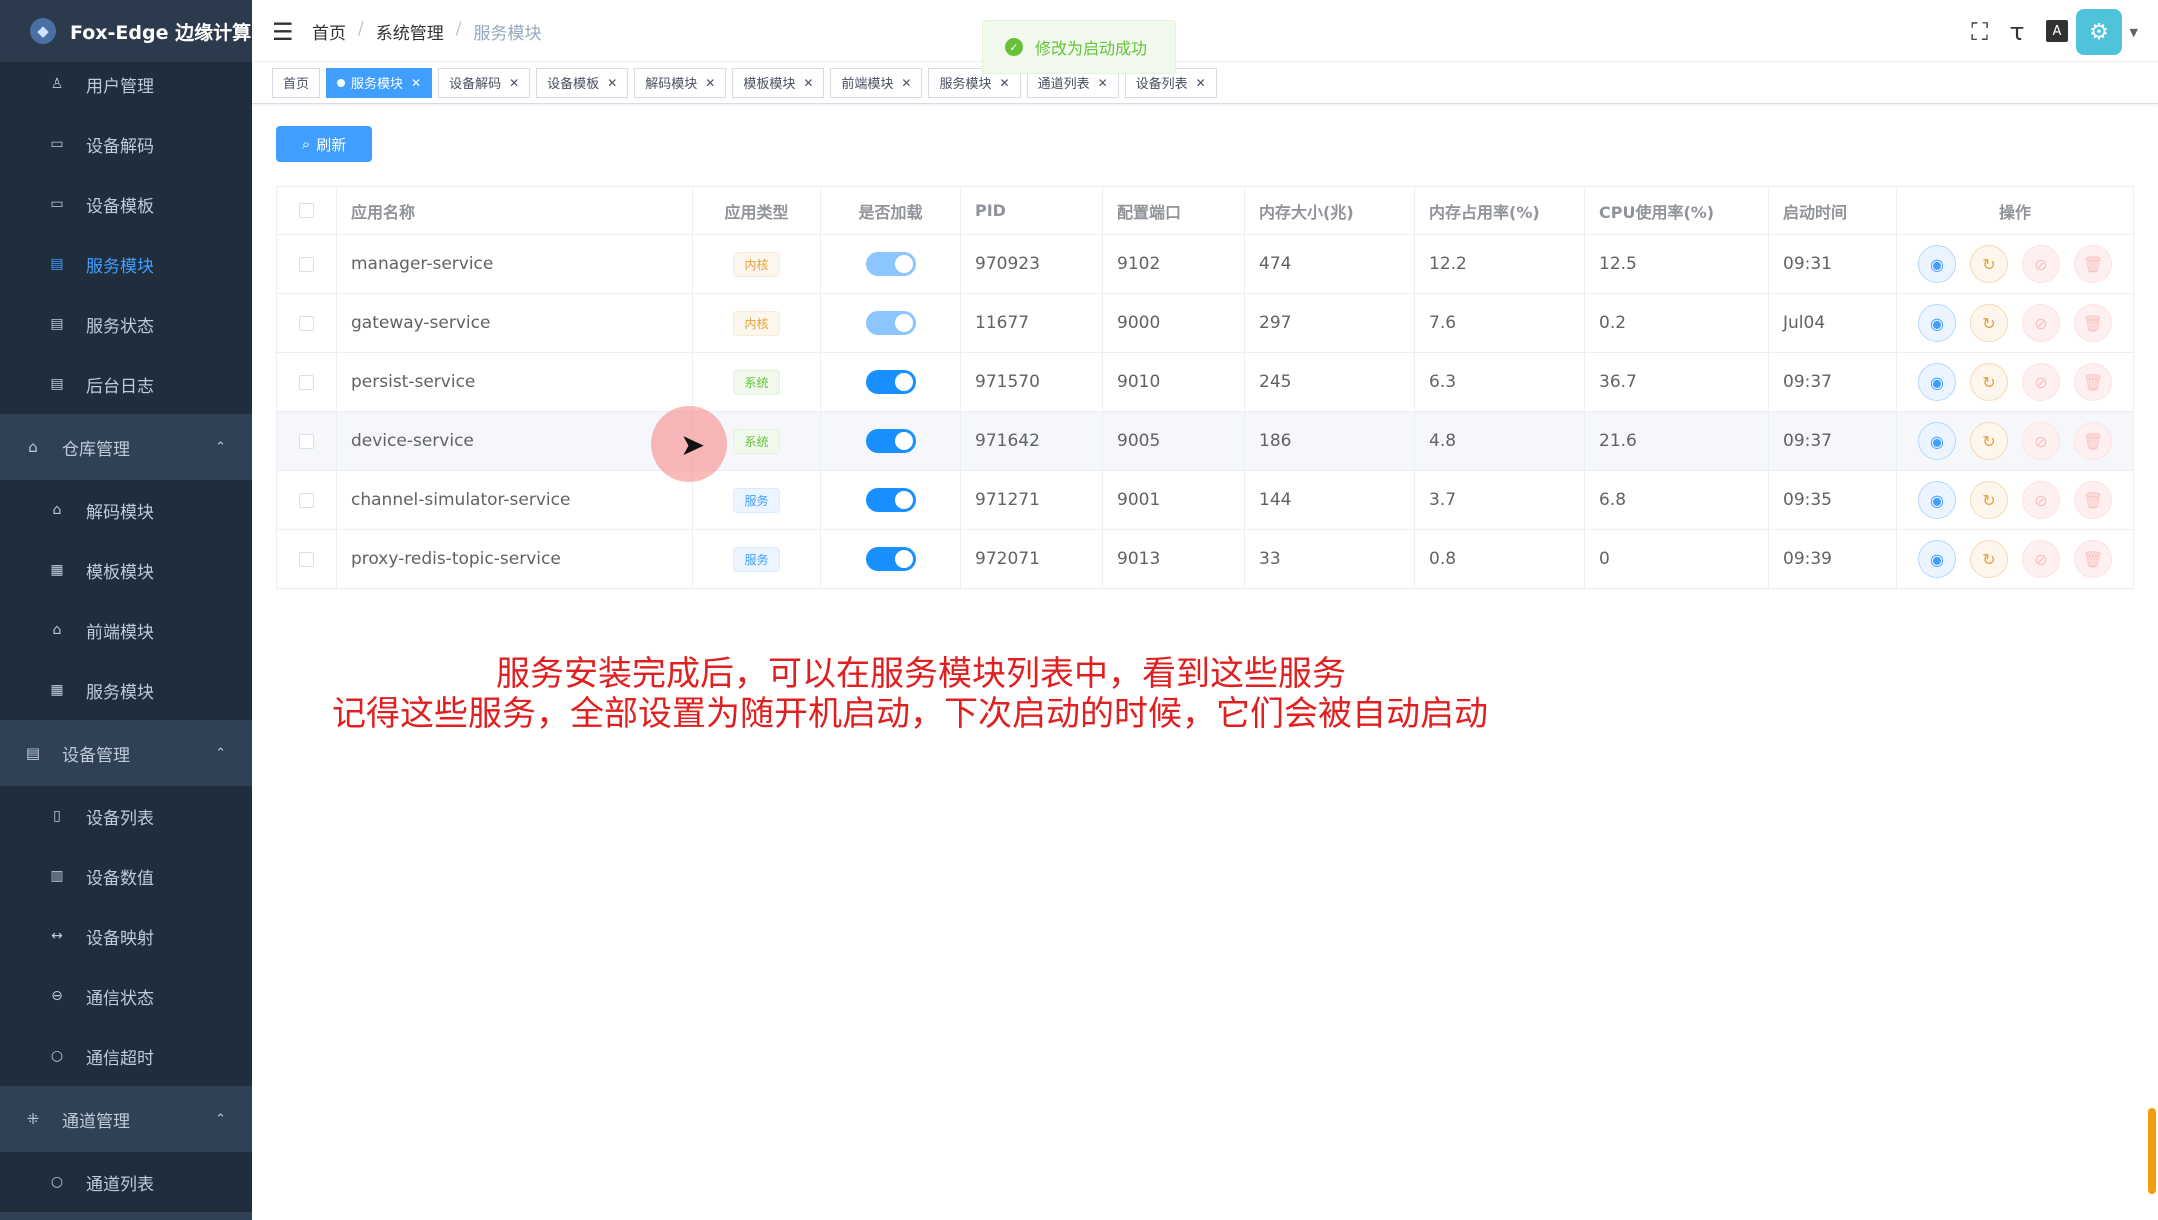 Image resolution: width=2158 pixels, height=1220 pixels. What do you see at coordinates (126, 204) in the screenshot?
I see `sidebar-item: ▭ 设备模板` at bounding box center [126, 204].